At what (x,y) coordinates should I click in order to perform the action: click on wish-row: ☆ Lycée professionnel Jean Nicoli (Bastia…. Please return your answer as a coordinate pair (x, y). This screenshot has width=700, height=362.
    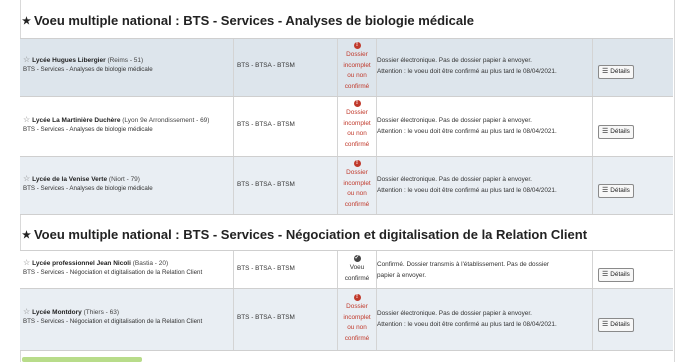
    Looking at the image, I should click on (346, 269).